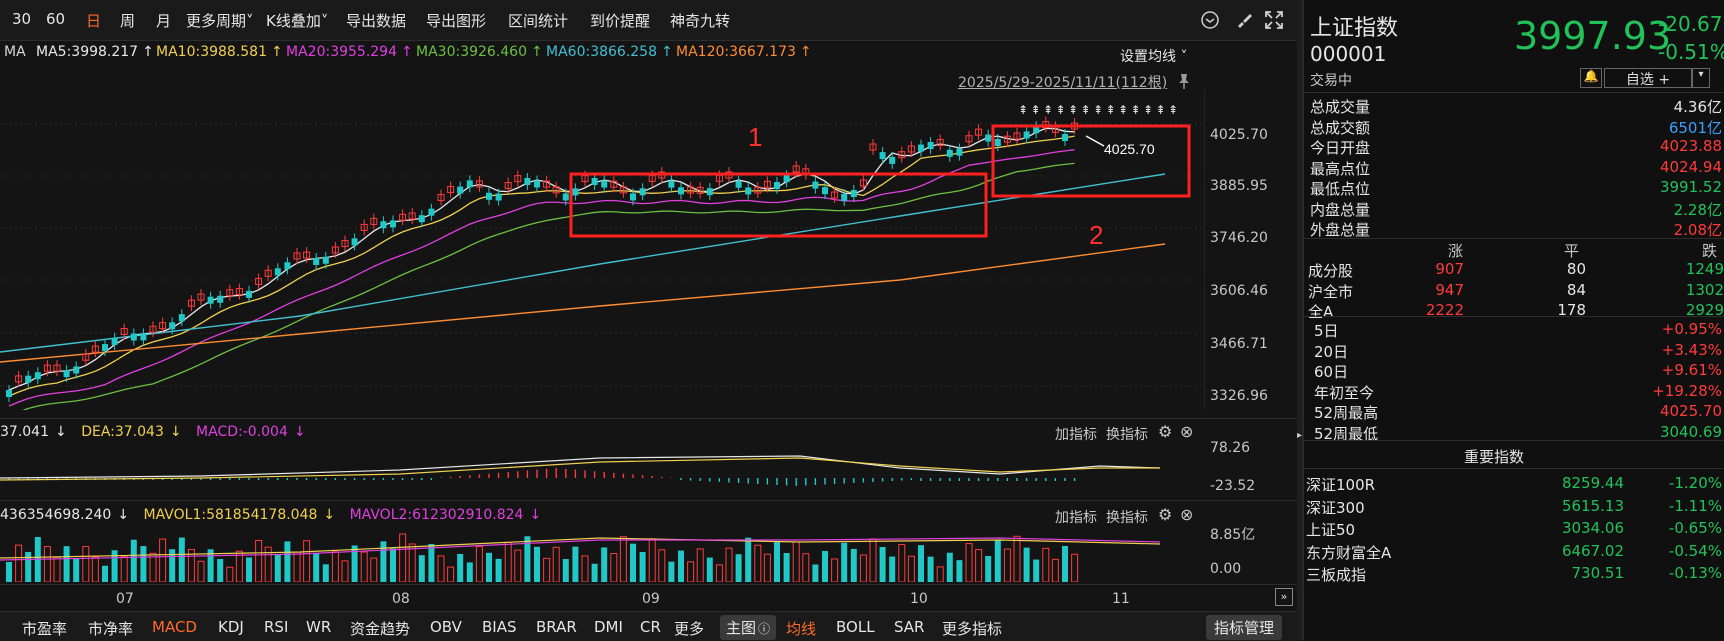  What do you see at coordinates (1076, 517) in the screenshot?
I see `add-indicator-button: 加指标` at bounding box center [1076, 517].